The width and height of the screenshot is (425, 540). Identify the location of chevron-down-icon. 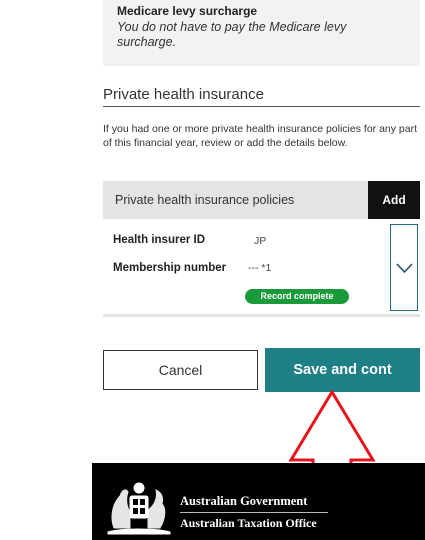
(404, 268).